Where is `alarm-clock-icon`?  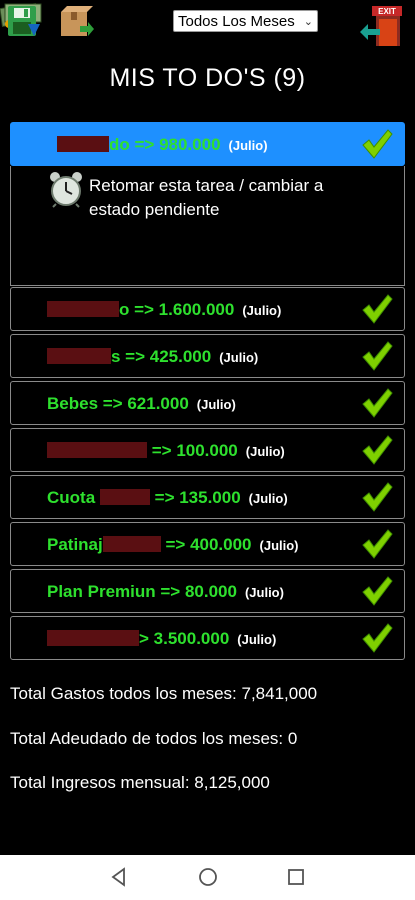
alarm-clock-icon is located at coordinates (66, 189).